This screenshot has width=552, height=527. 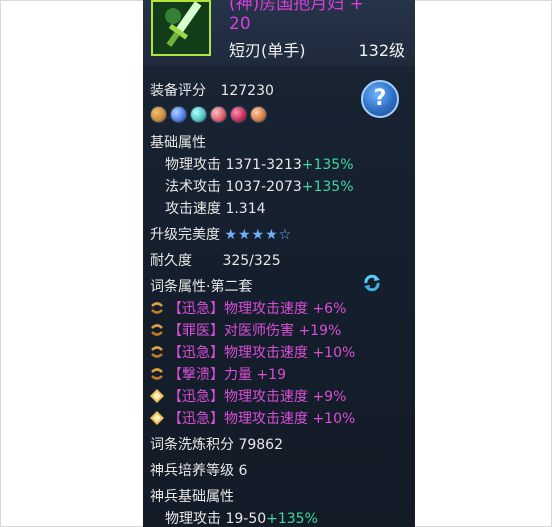 I want to click on durability-value: 325/325, so click(x=251, y=261).